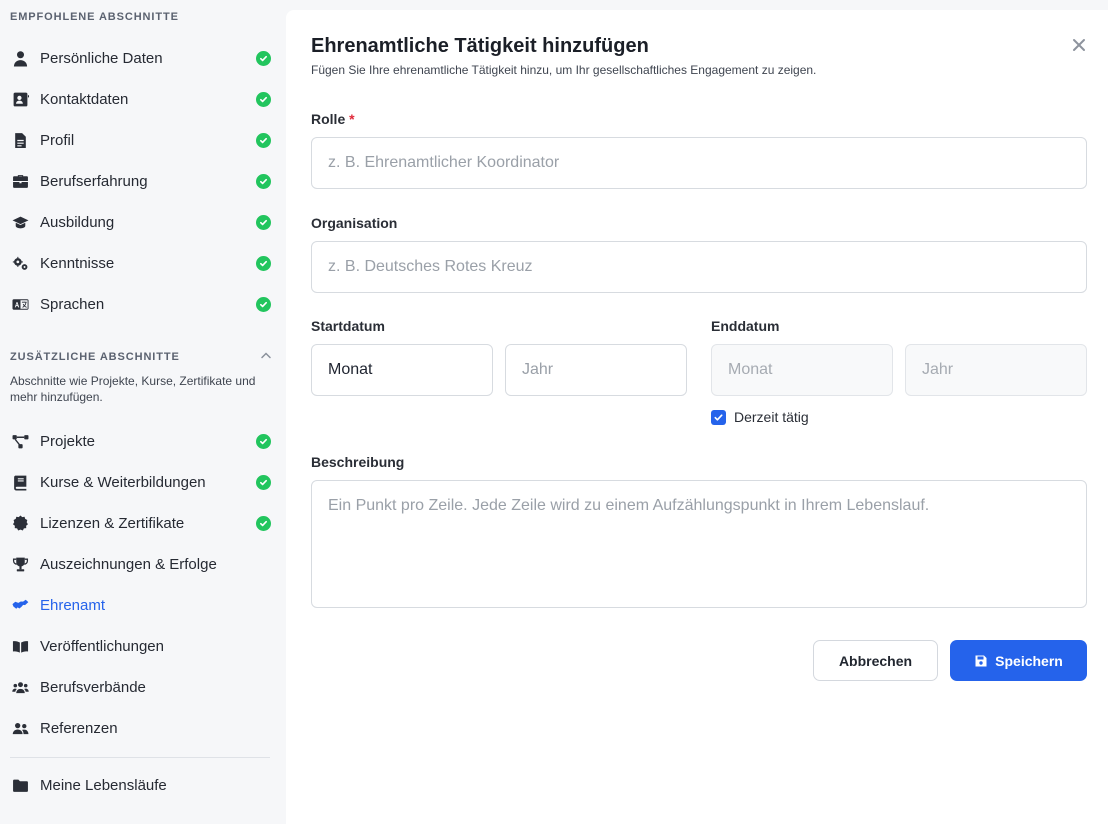 The width and height of the screenshot is (1108, 824). I want to click on currently-active-row: Derzeit tätig, so click(760, 417).